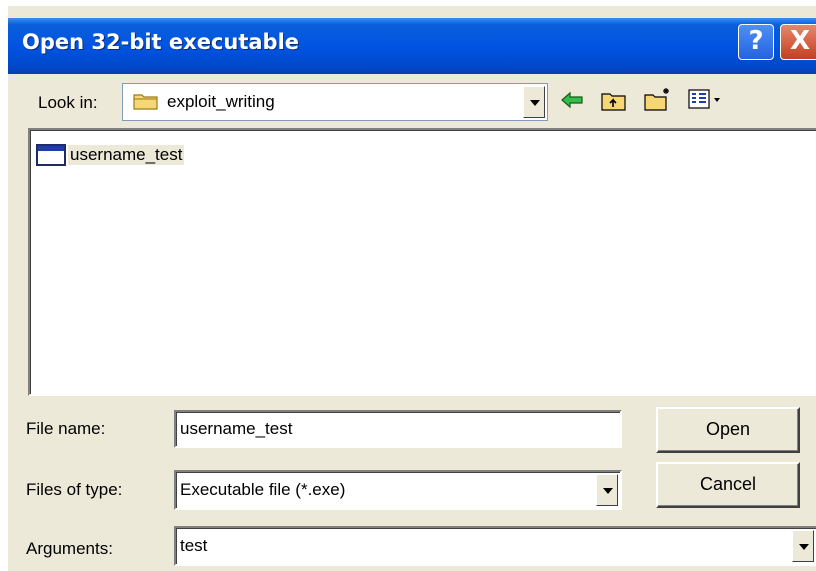  I want to click on look-in-combo: exploit_writing, so click(335, 102).